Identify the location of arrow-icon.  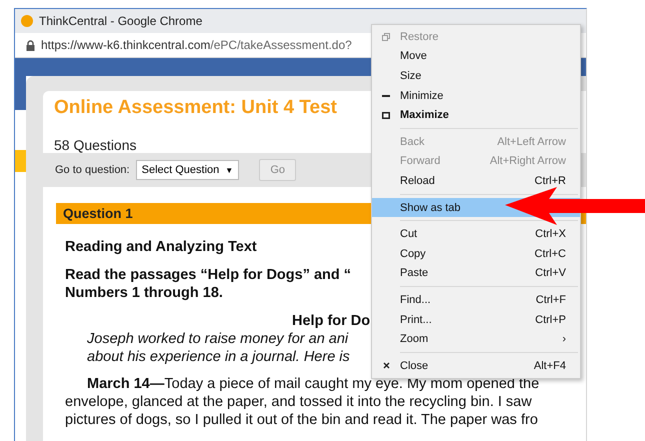
(575, 207).